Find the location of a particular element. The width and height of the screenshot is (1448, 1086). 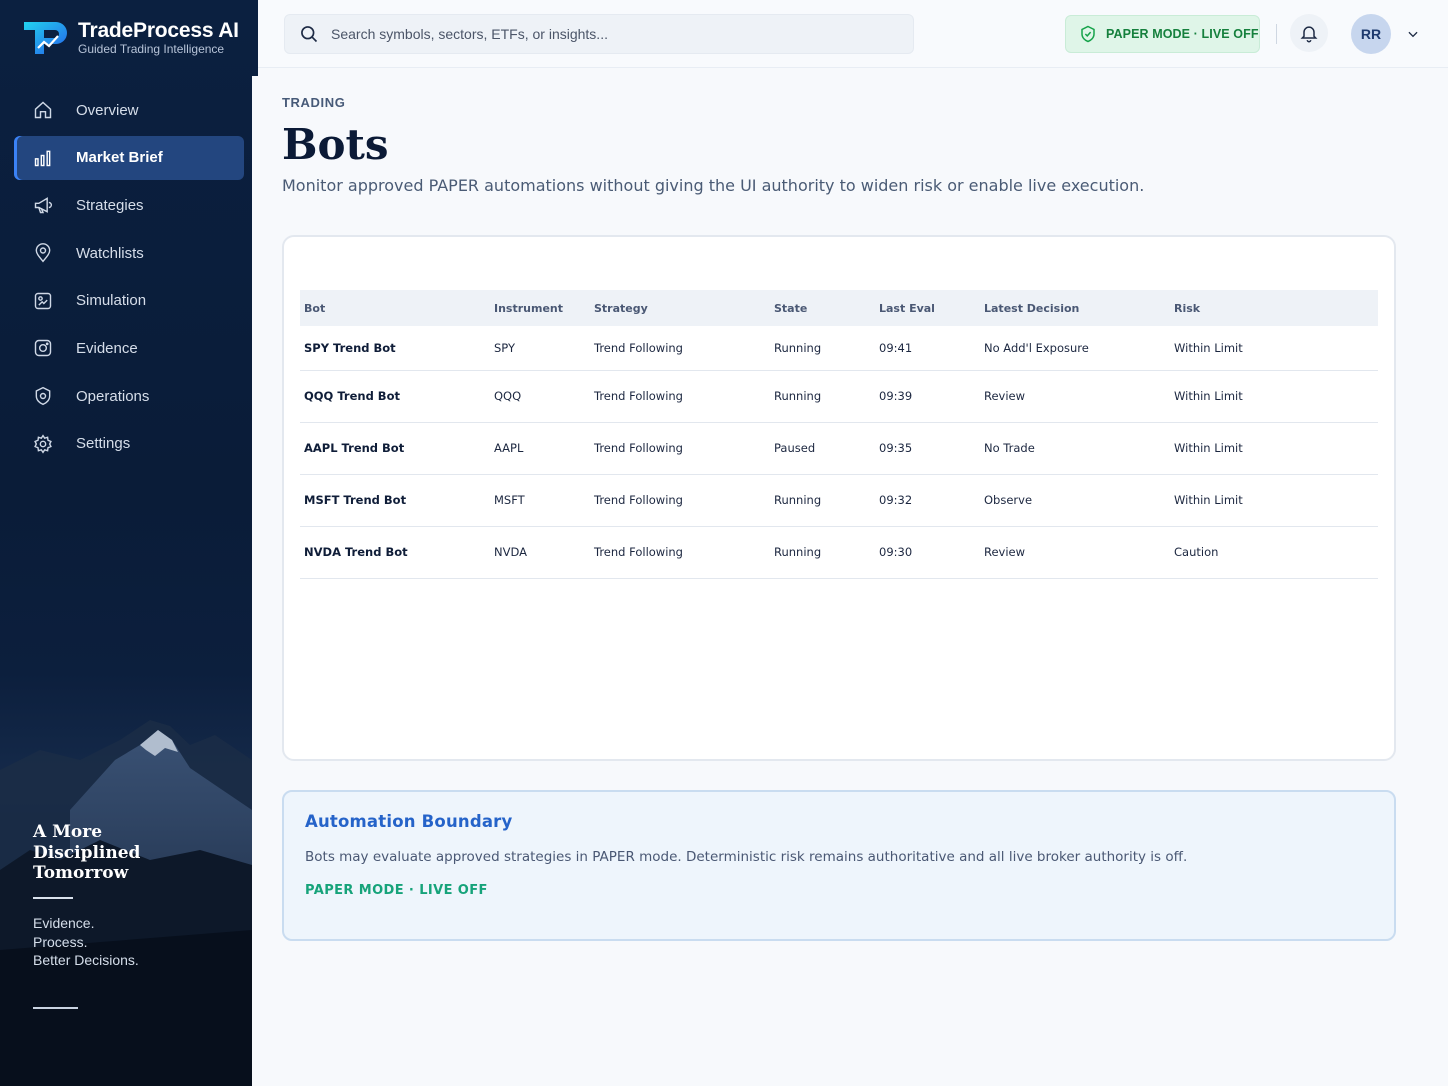

topbar: PAPER MODE · LIVE OFF RR is located at coordinates (853, 34).